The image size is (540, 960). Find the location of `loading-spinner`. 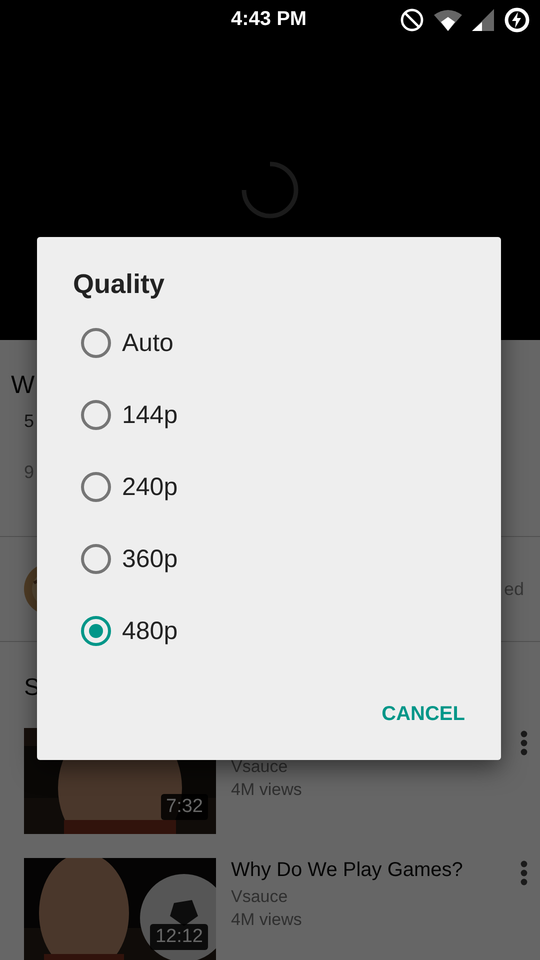

loading-spinner is located at coordinates (270, 190).